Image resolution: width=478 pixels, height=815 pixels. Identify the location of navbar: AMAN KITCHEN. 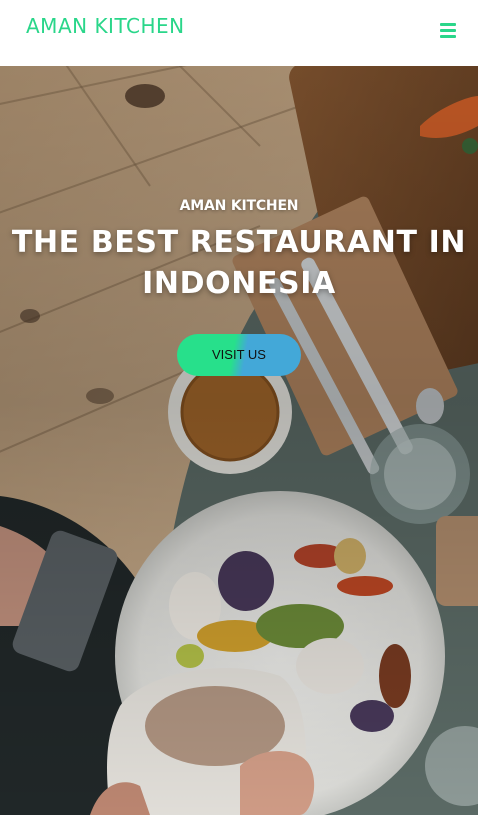
(239, 33).